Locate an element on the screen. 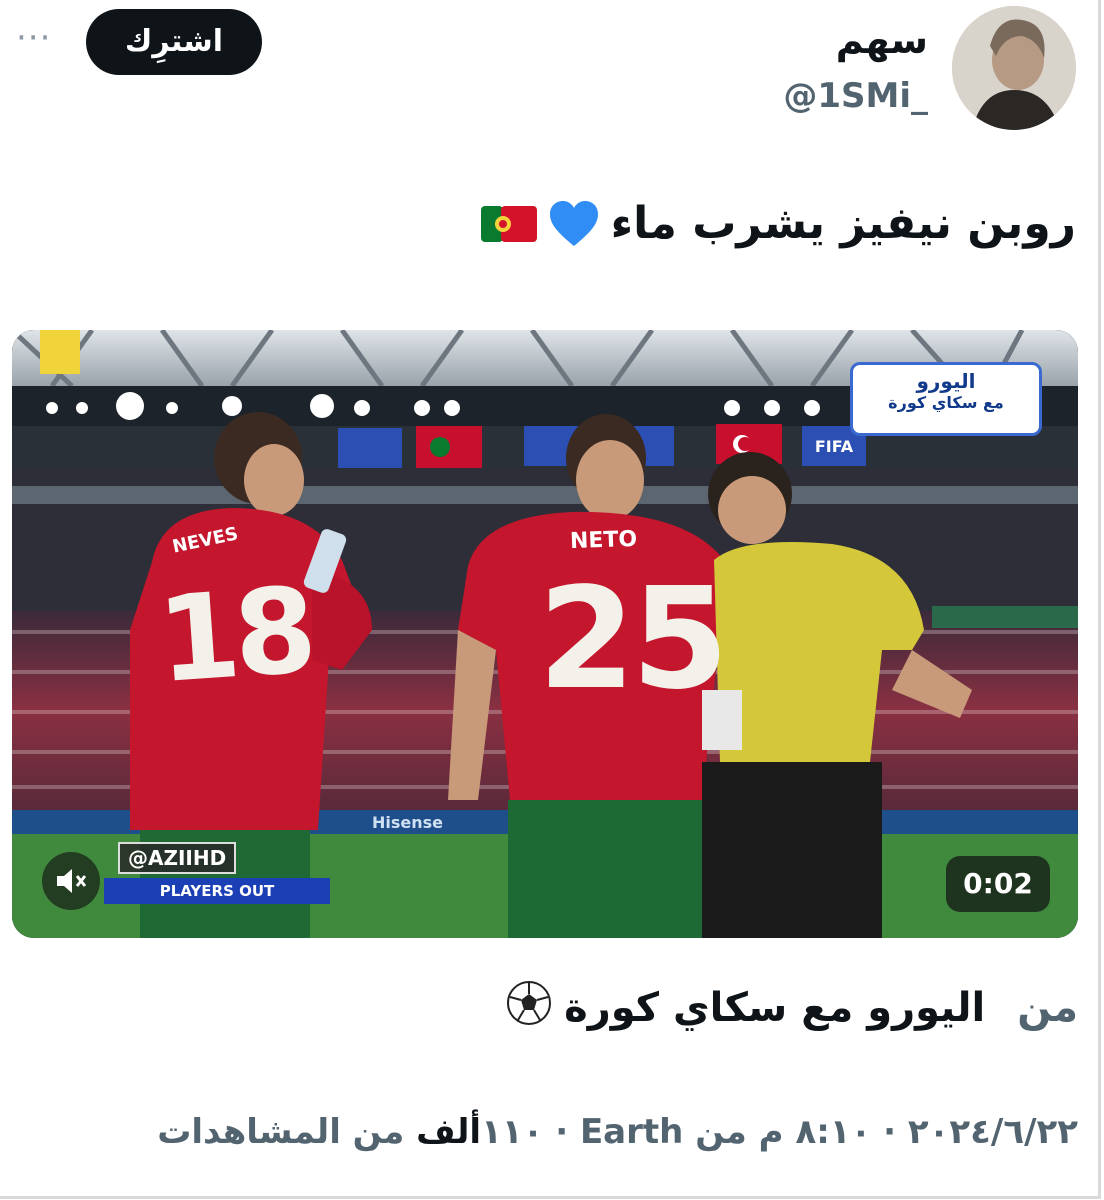 The height and width of the screenshot is (1200, 1104). jersey-number-left: 18 is located at coordinates (234, 635).